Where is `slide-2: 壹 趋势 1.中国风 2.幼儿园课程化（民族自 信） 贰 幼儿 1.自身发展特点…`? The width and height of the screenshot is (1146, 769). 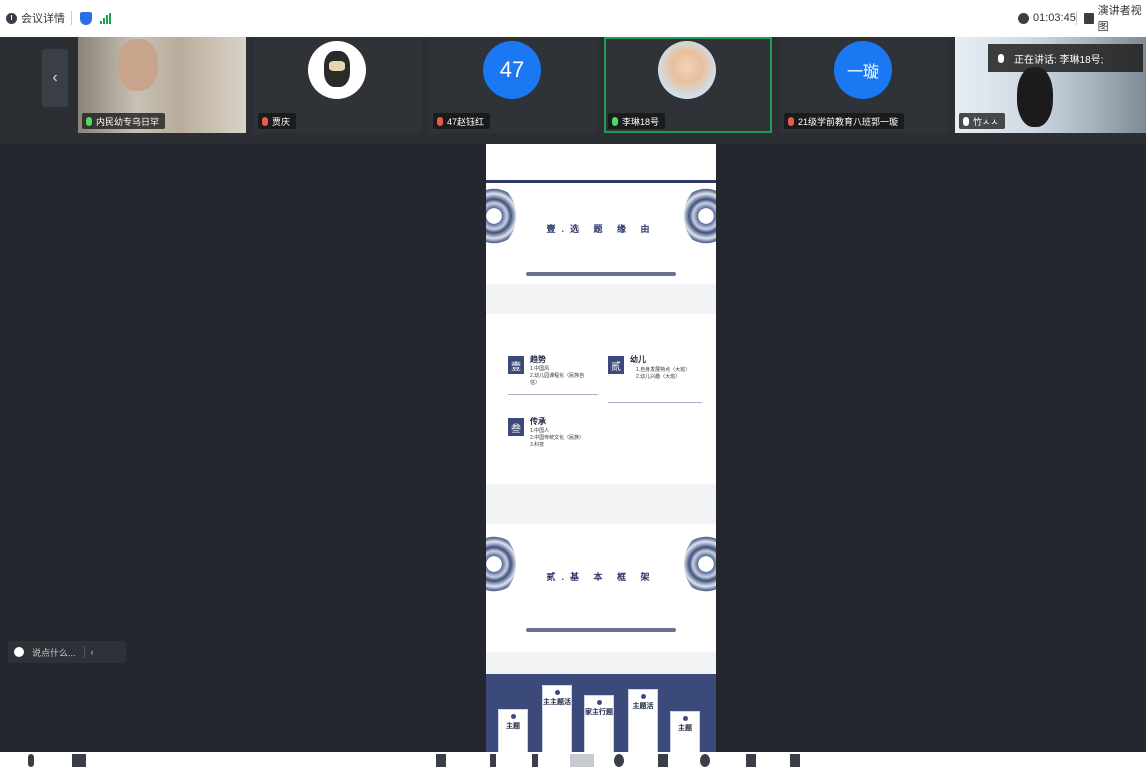 slide-2: 壹 趋势 1.中国风 2.幼儿园课程化（民族自 信） 贰 幼儿 1.自身发展特点… is located at coordinates (601, 399).